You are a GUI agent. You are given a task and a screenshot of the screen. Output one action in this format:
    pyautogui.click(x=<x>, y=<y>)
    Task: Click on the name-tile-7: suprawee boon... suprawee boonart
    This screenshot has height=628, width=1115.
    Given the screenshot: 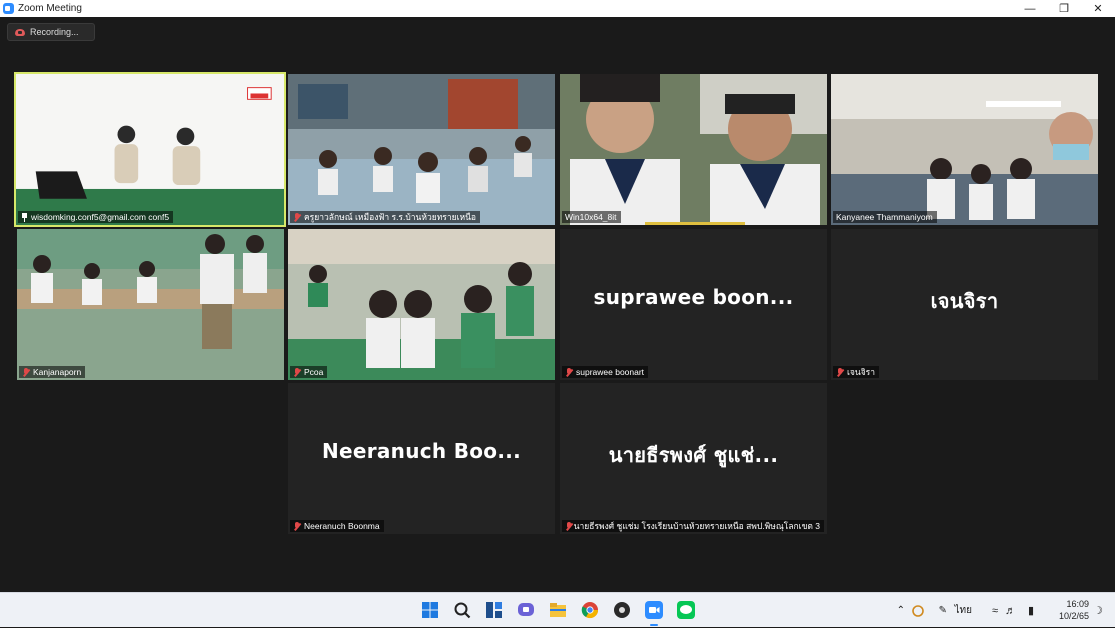 What is the action you would take?
    pyautogui.click(x=693, y=304)
    